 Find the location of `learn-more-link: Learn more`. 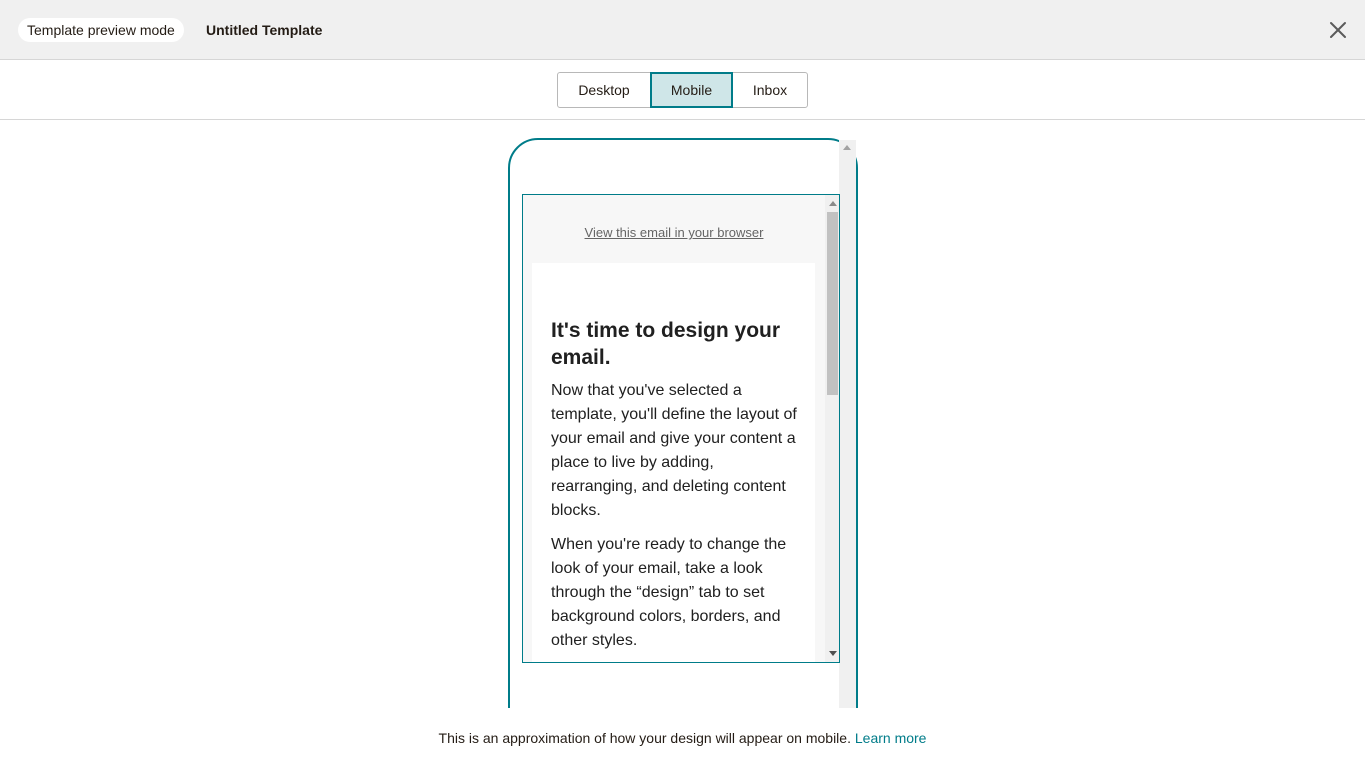

learn-more-link: Learn more is located at coordinates (891, 738).